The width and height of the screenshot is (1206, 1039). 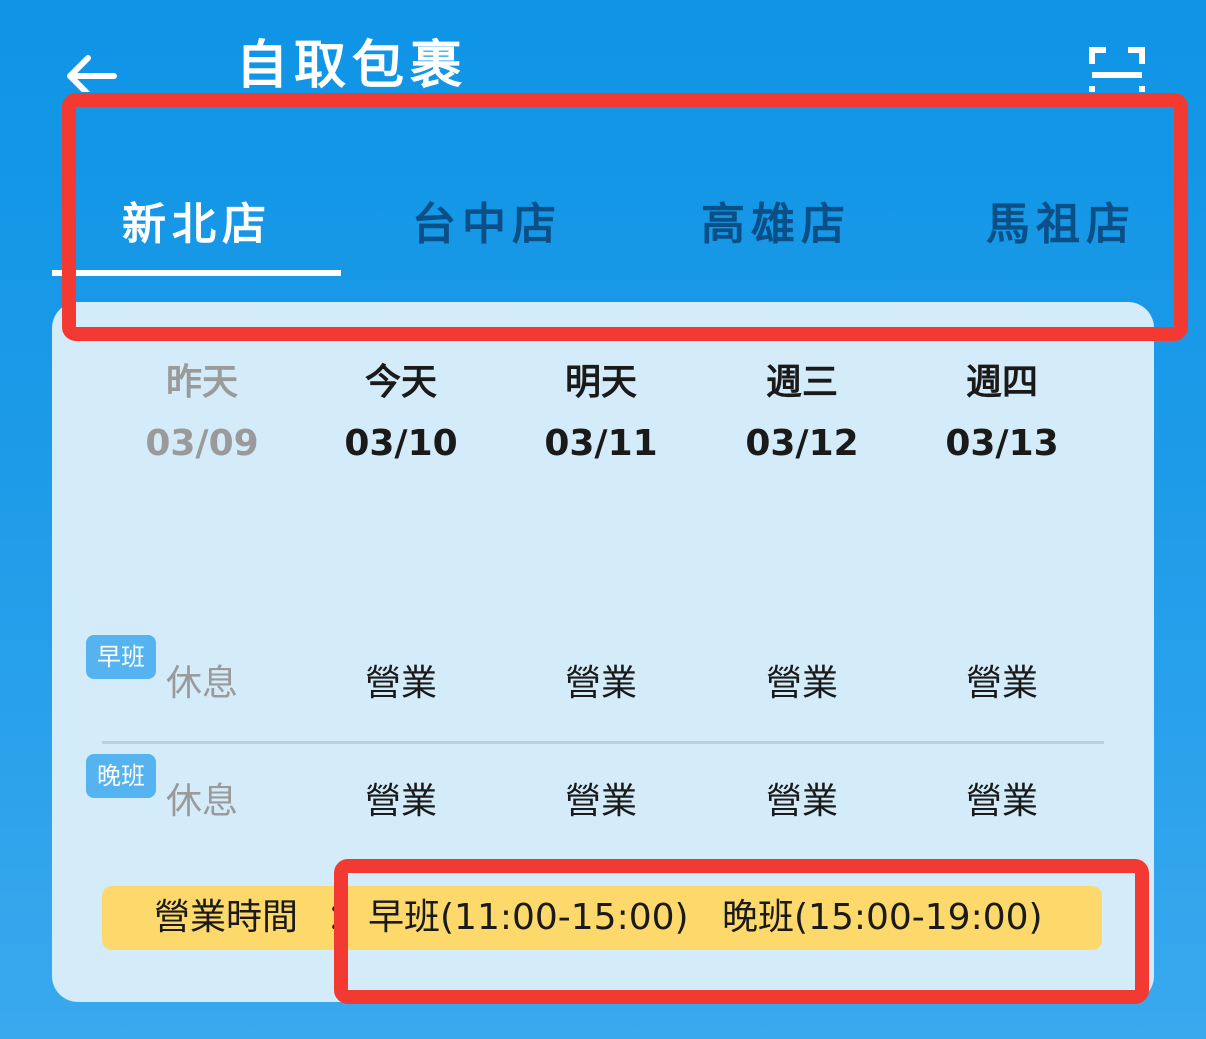 I want to click on row-divider, so click(x=603, y=742).